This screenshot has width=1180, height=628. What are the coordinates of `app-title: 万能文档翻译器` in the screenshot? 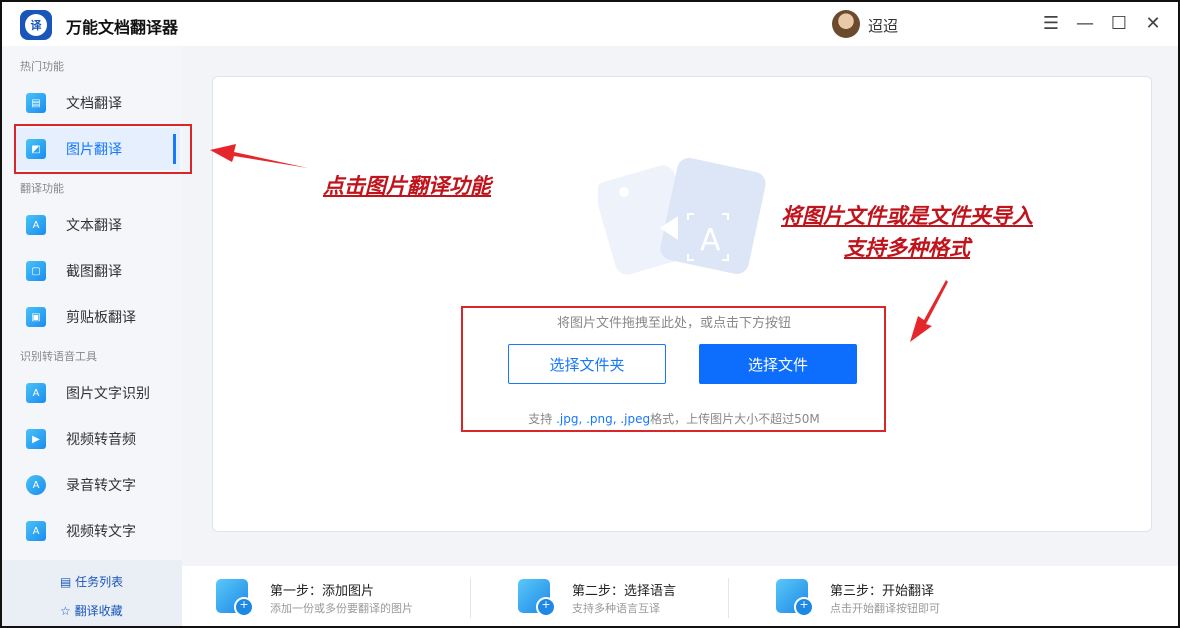 It's located at (122, 27).